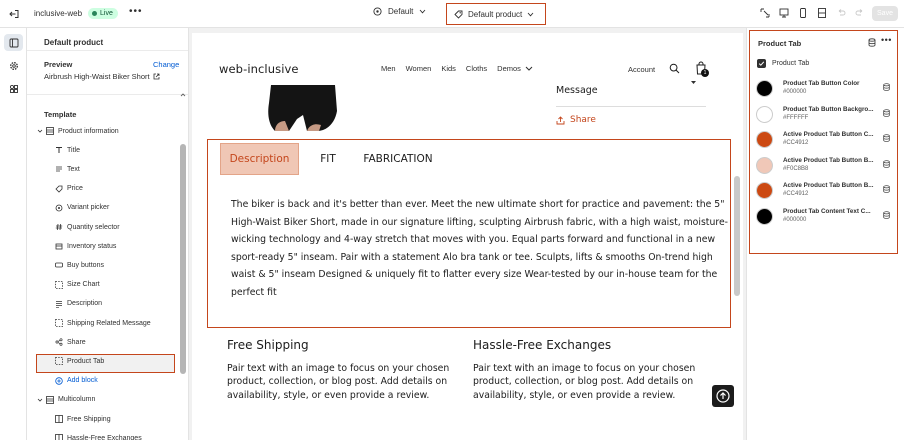 This screenshot has height=440, width=904. Describe the element at coordinates (183, 97) in the screenshot. I see `scroll-up-icon` at that location.